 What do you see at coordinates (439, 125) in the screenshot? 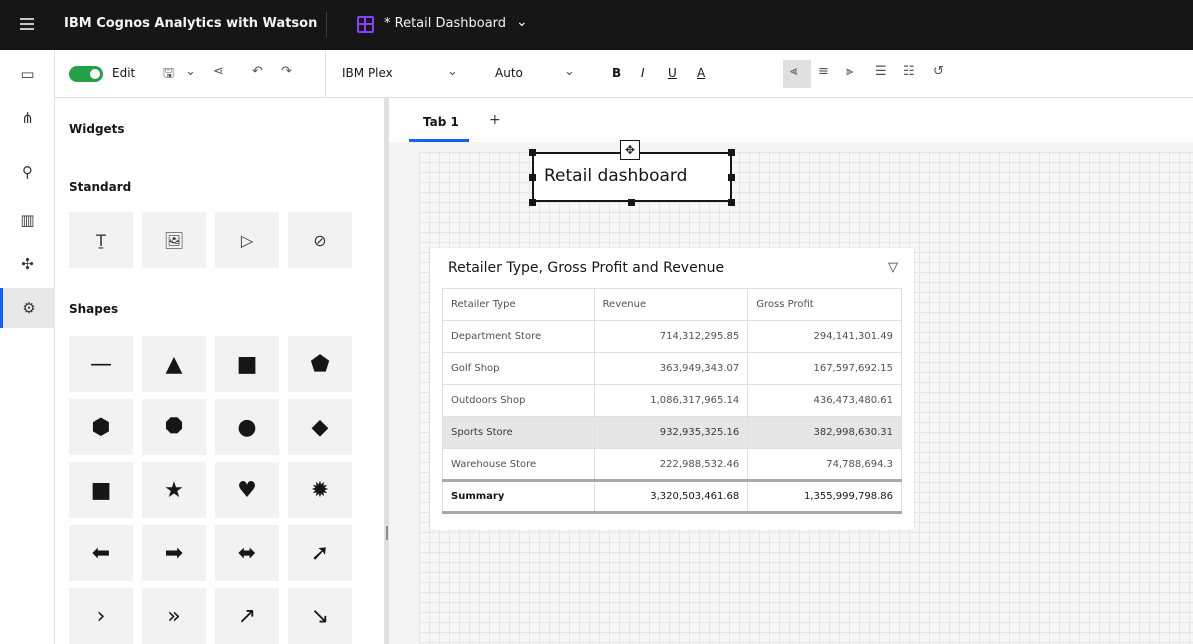
I see `tab-1: Tab 1` at bounding box center [439, 125].